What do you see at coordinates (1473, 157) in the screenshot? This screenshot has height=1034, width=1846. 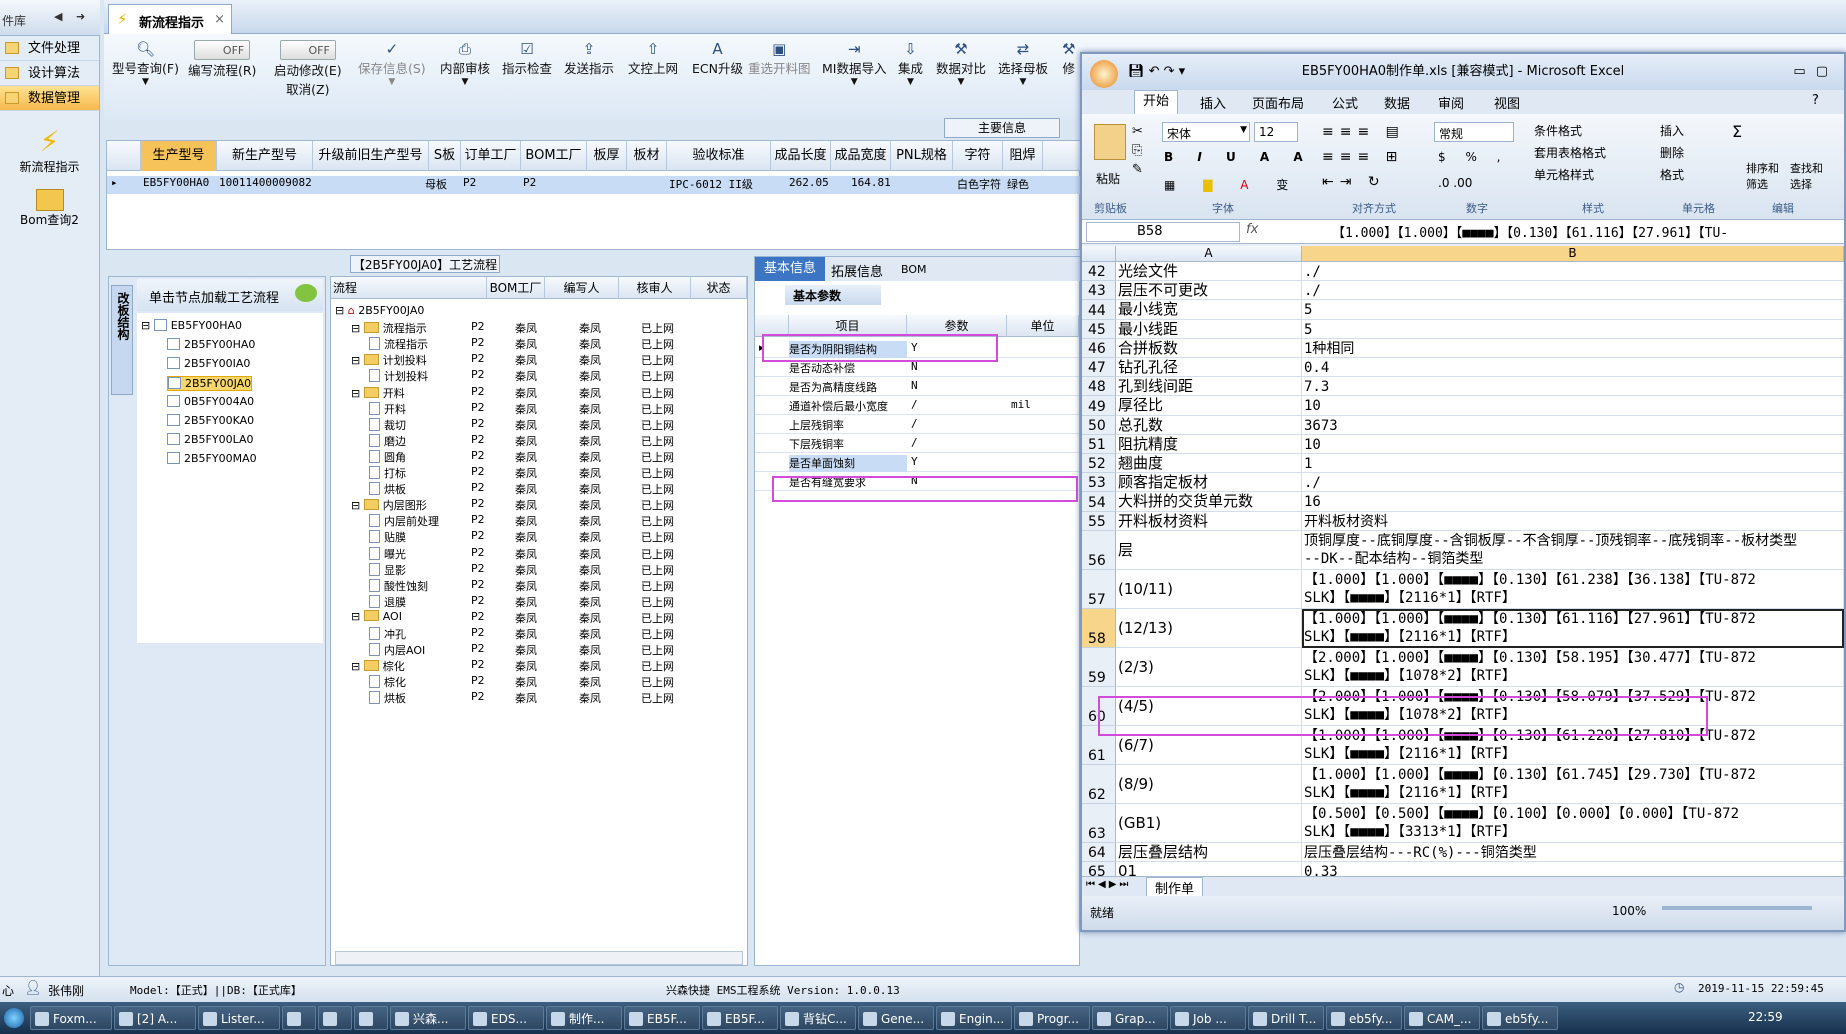 I see `number-buttons: $ % ,` at bounding box center [1473, 157].